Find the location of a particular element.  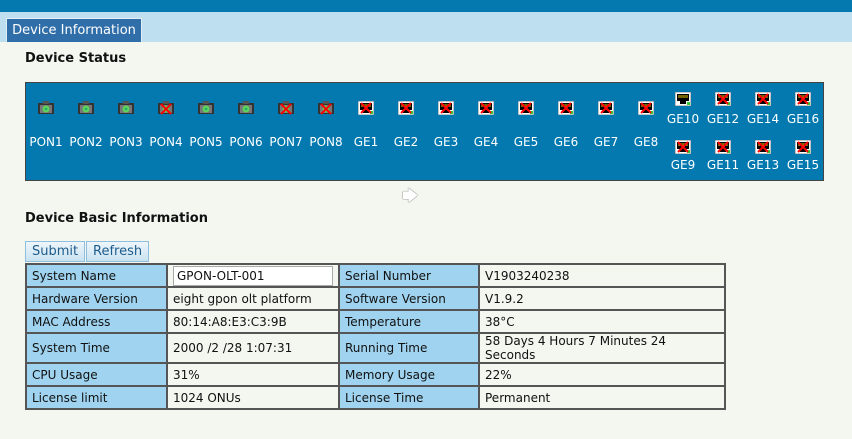

tab-device-information: Device Information is located at coordinates (74, 30).